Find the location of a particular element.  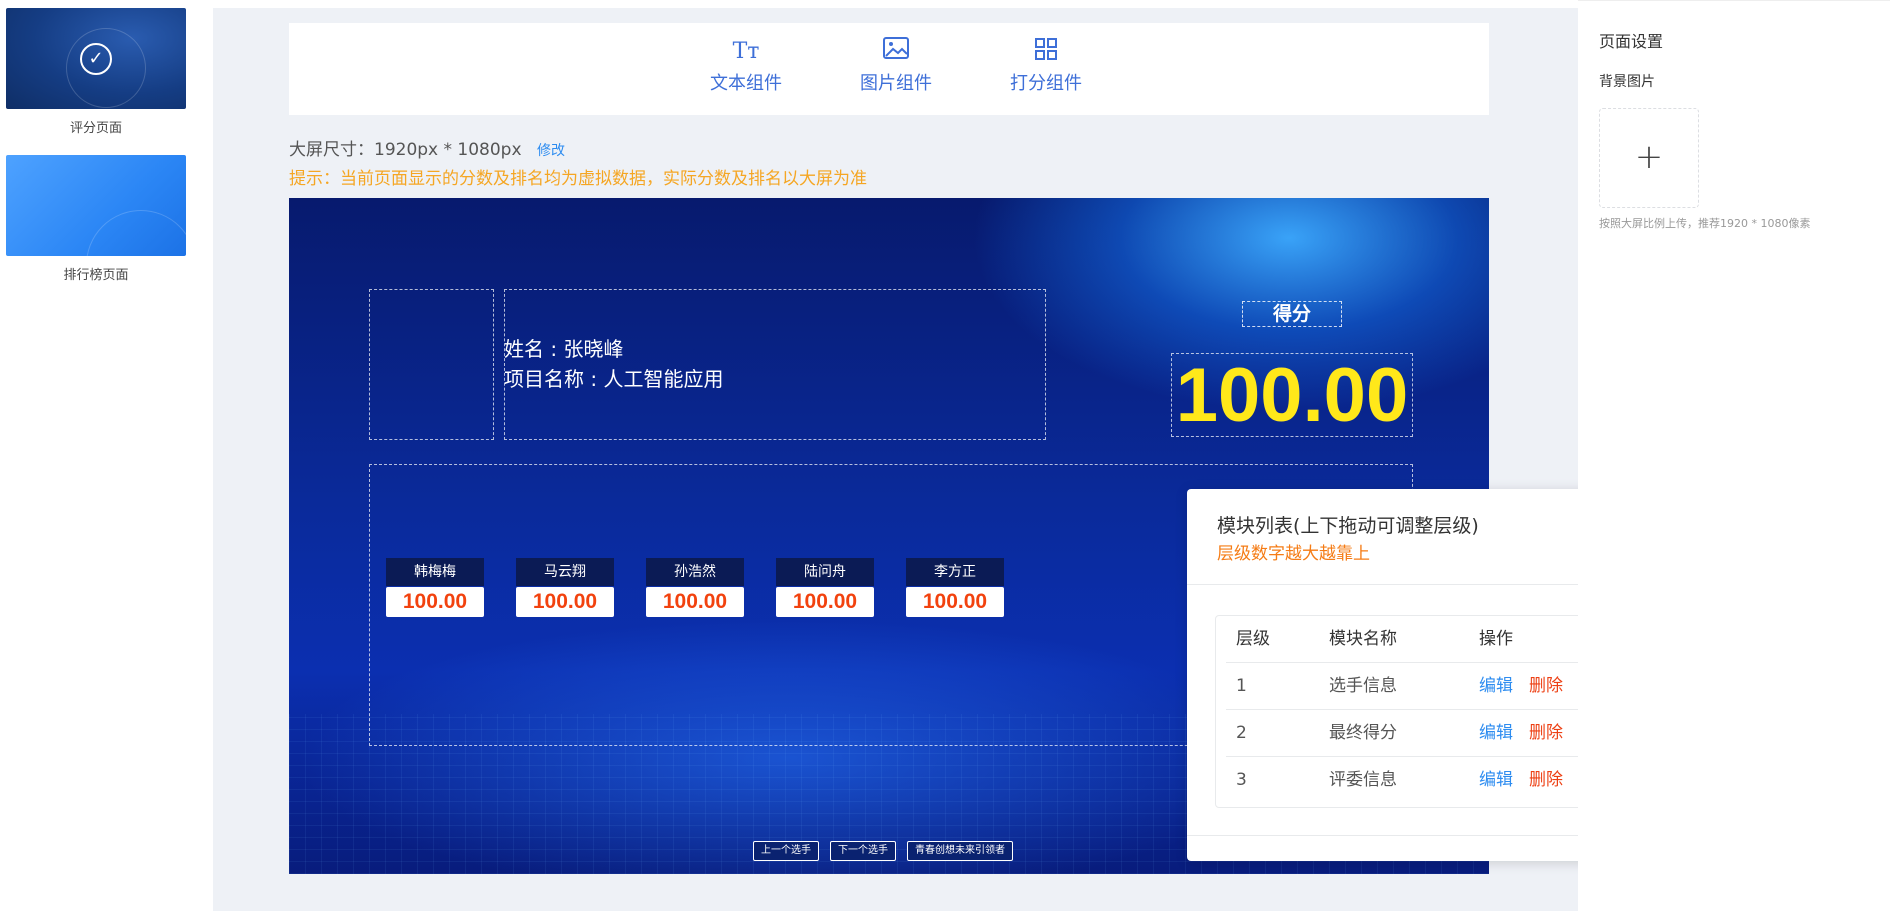

check-icon: ✓ is located at coordinates (96, 59).